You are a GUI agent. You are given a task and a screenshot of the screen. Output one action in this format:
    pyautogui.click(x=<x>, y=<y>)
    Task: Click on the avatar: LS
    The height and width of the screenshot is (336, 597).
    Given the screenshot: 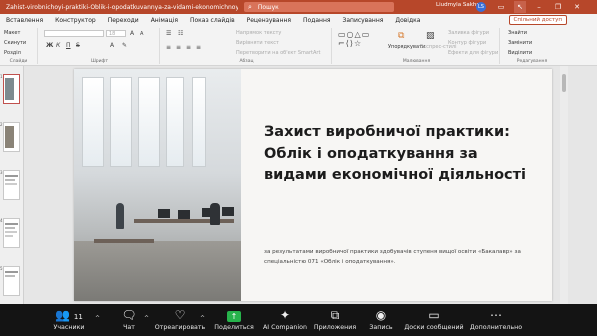 What is the action you would take?
    pyautogui.click(x=481, y=7)
    